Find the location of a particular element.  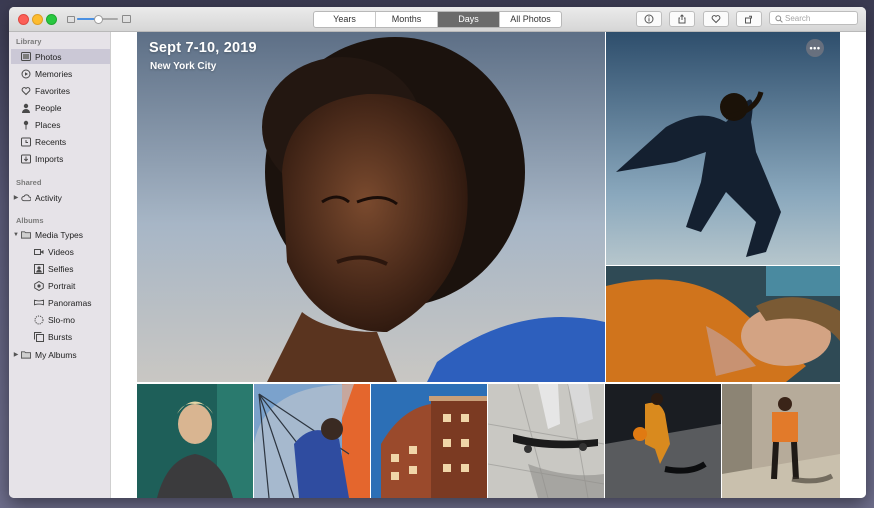

sidebar-section-library: Library is located at coordinates (29, 41).